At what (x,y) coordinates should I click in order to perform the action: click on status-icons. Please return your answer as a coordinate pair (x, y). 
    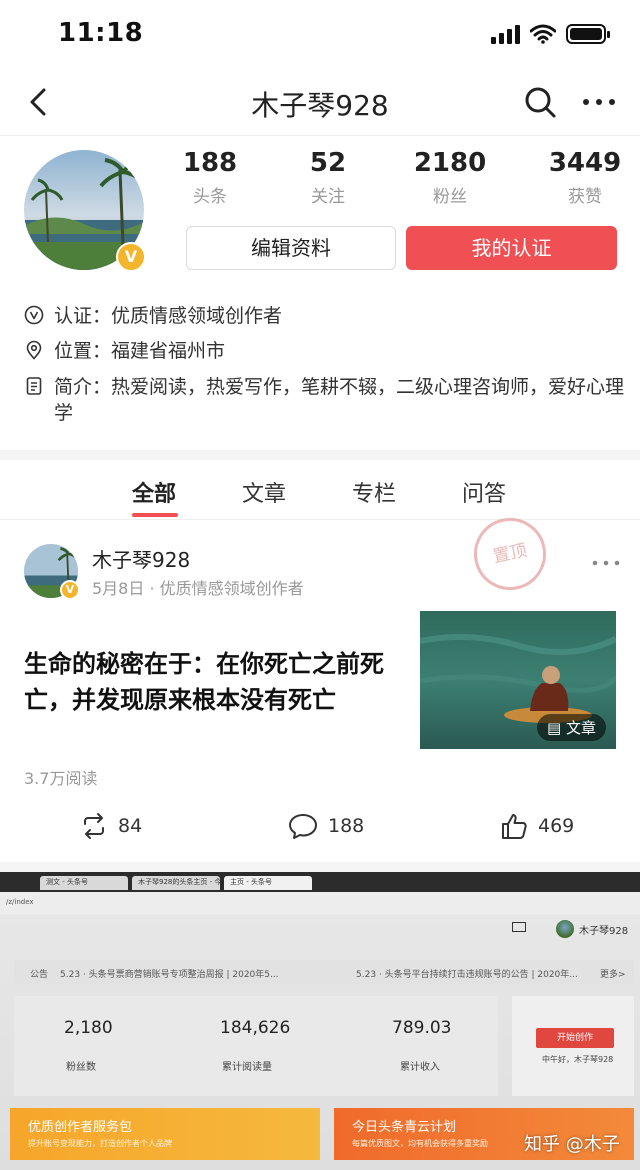
    Looking at the image, I should click on (550, 34).